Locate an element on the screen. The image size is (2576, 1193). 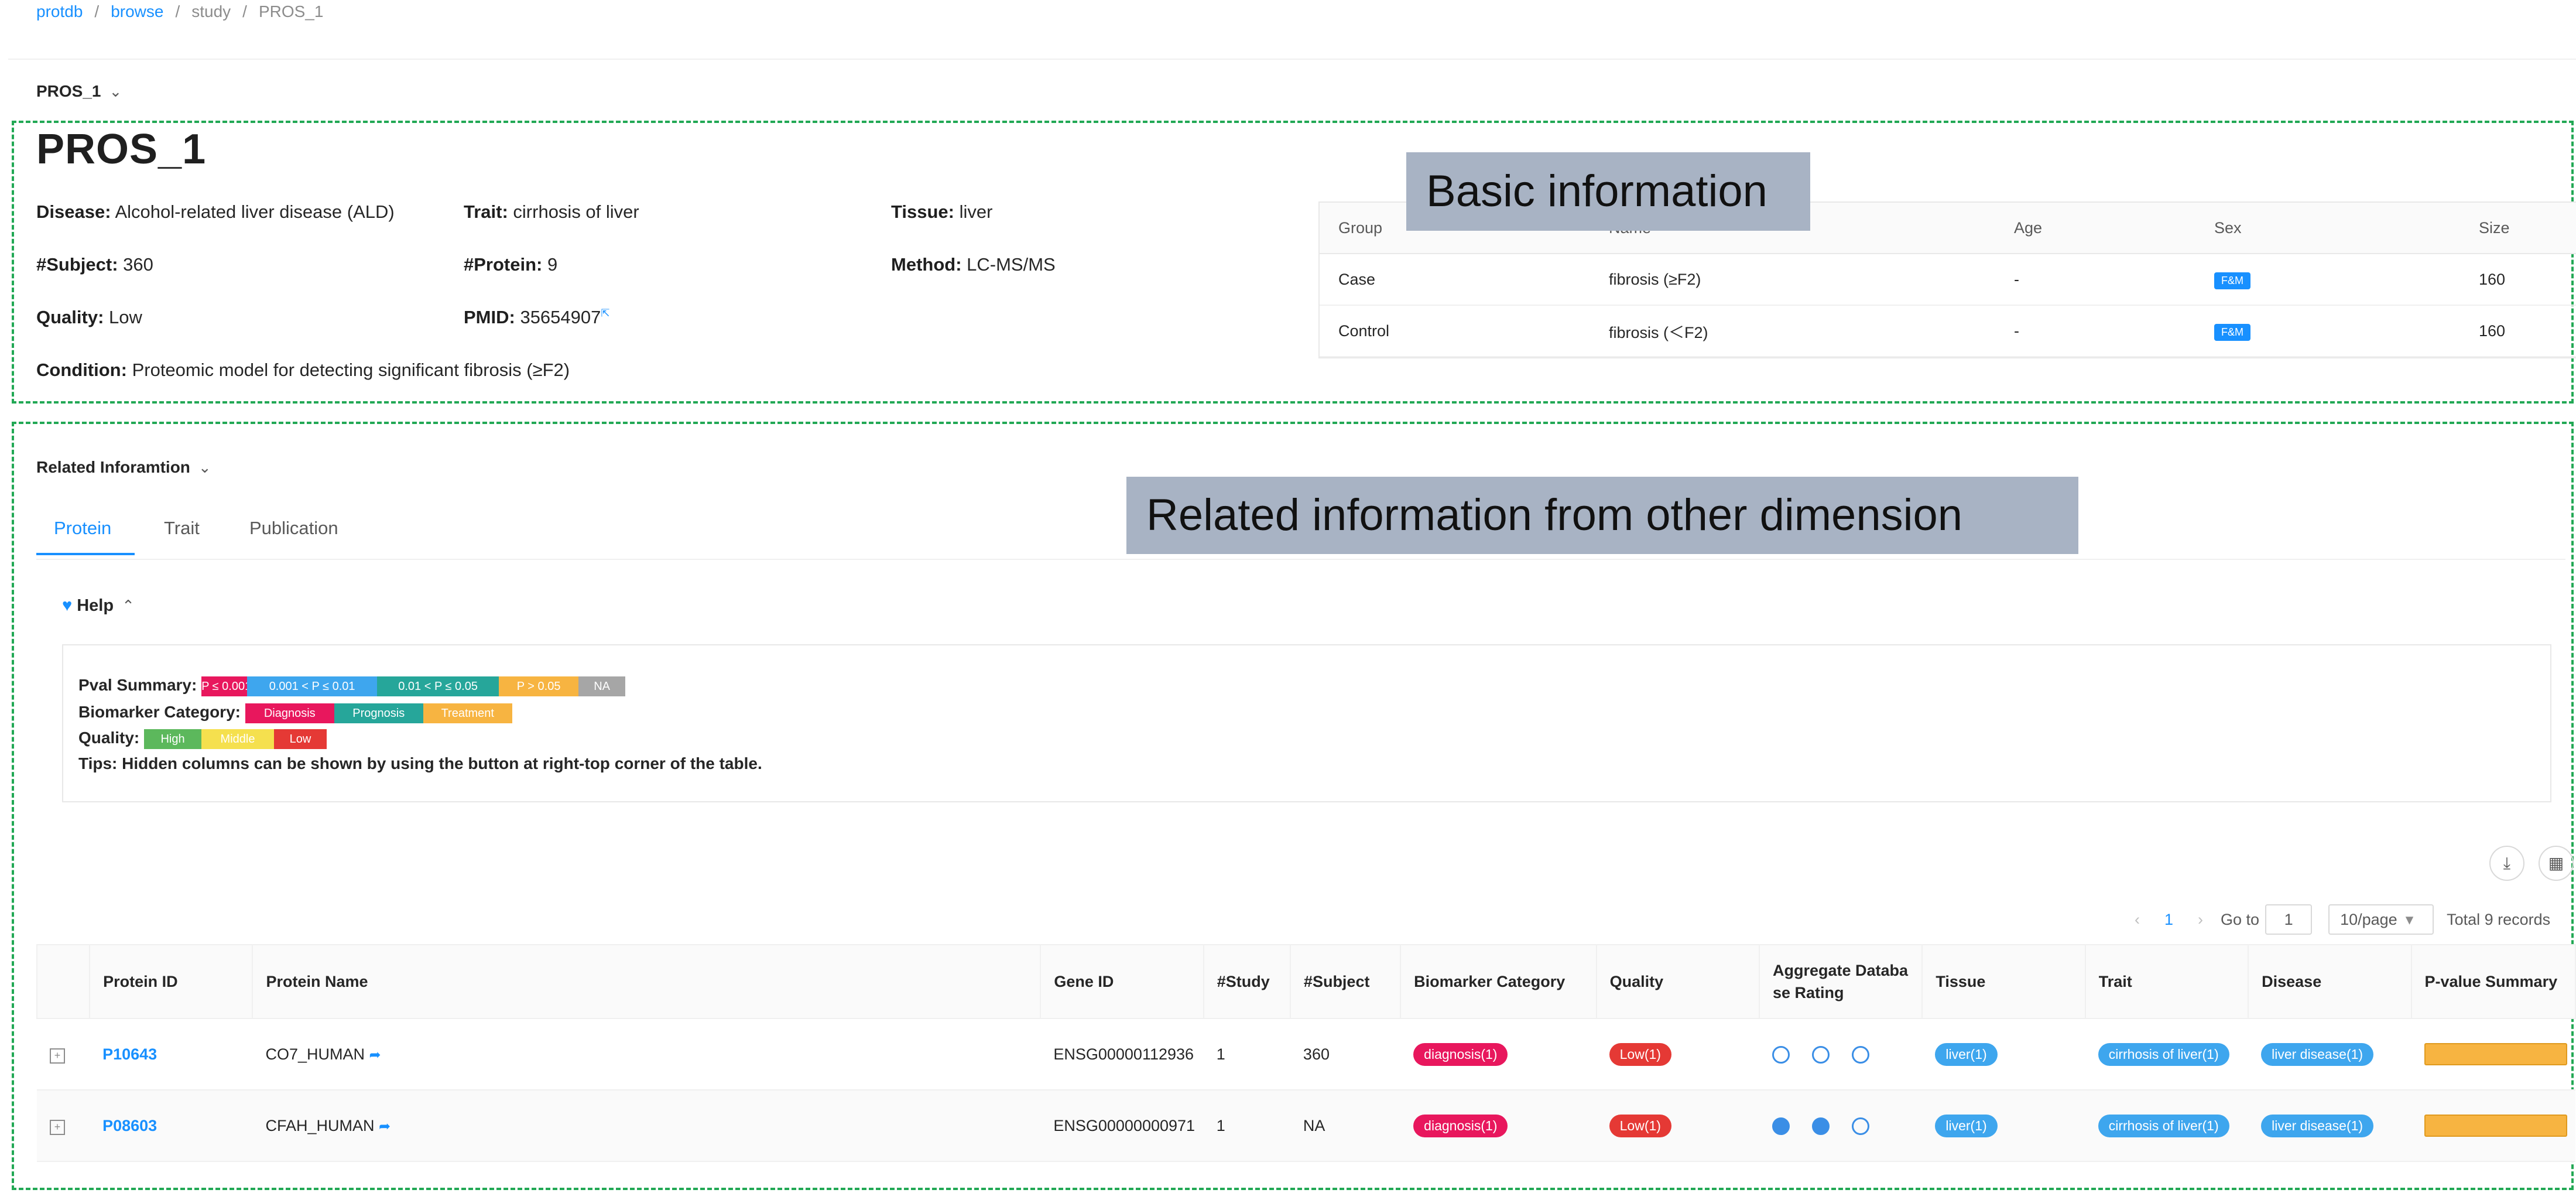
gene-id-header: Gene ID is located at coordinates (1122, 982).